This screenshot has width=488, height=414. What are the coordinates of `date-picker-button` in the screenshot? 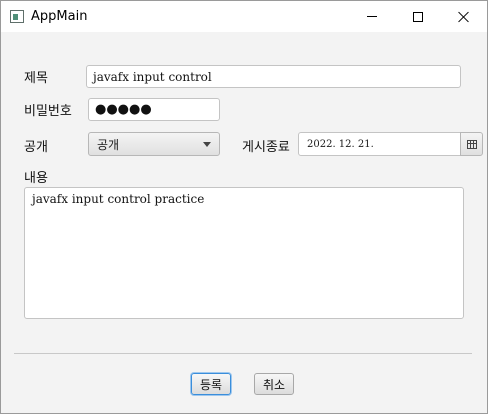 It's located at (471, 144).